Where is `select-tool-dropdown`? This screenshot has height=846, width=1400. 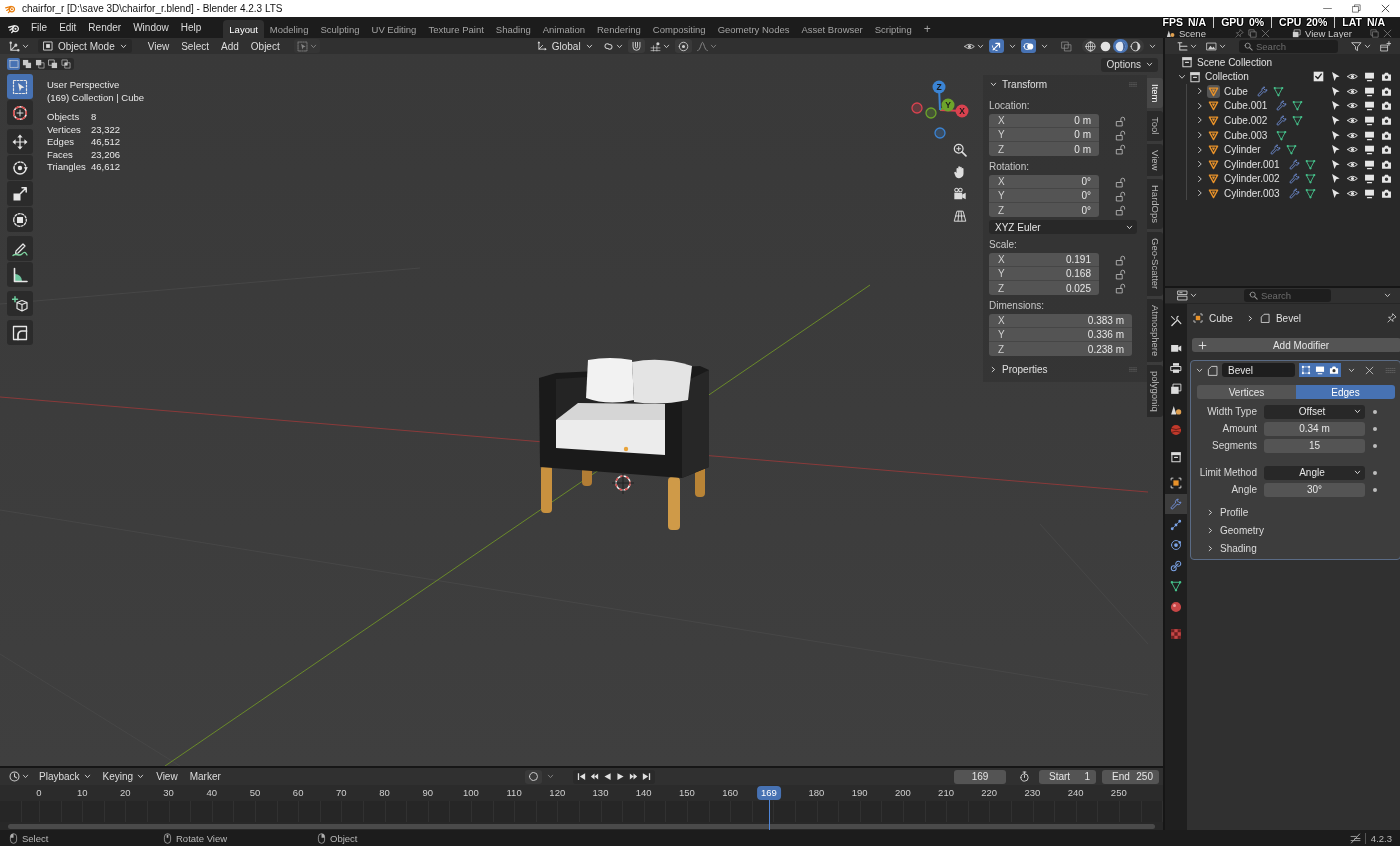
select-tool-dropdown is located at coordinates (306, 46).